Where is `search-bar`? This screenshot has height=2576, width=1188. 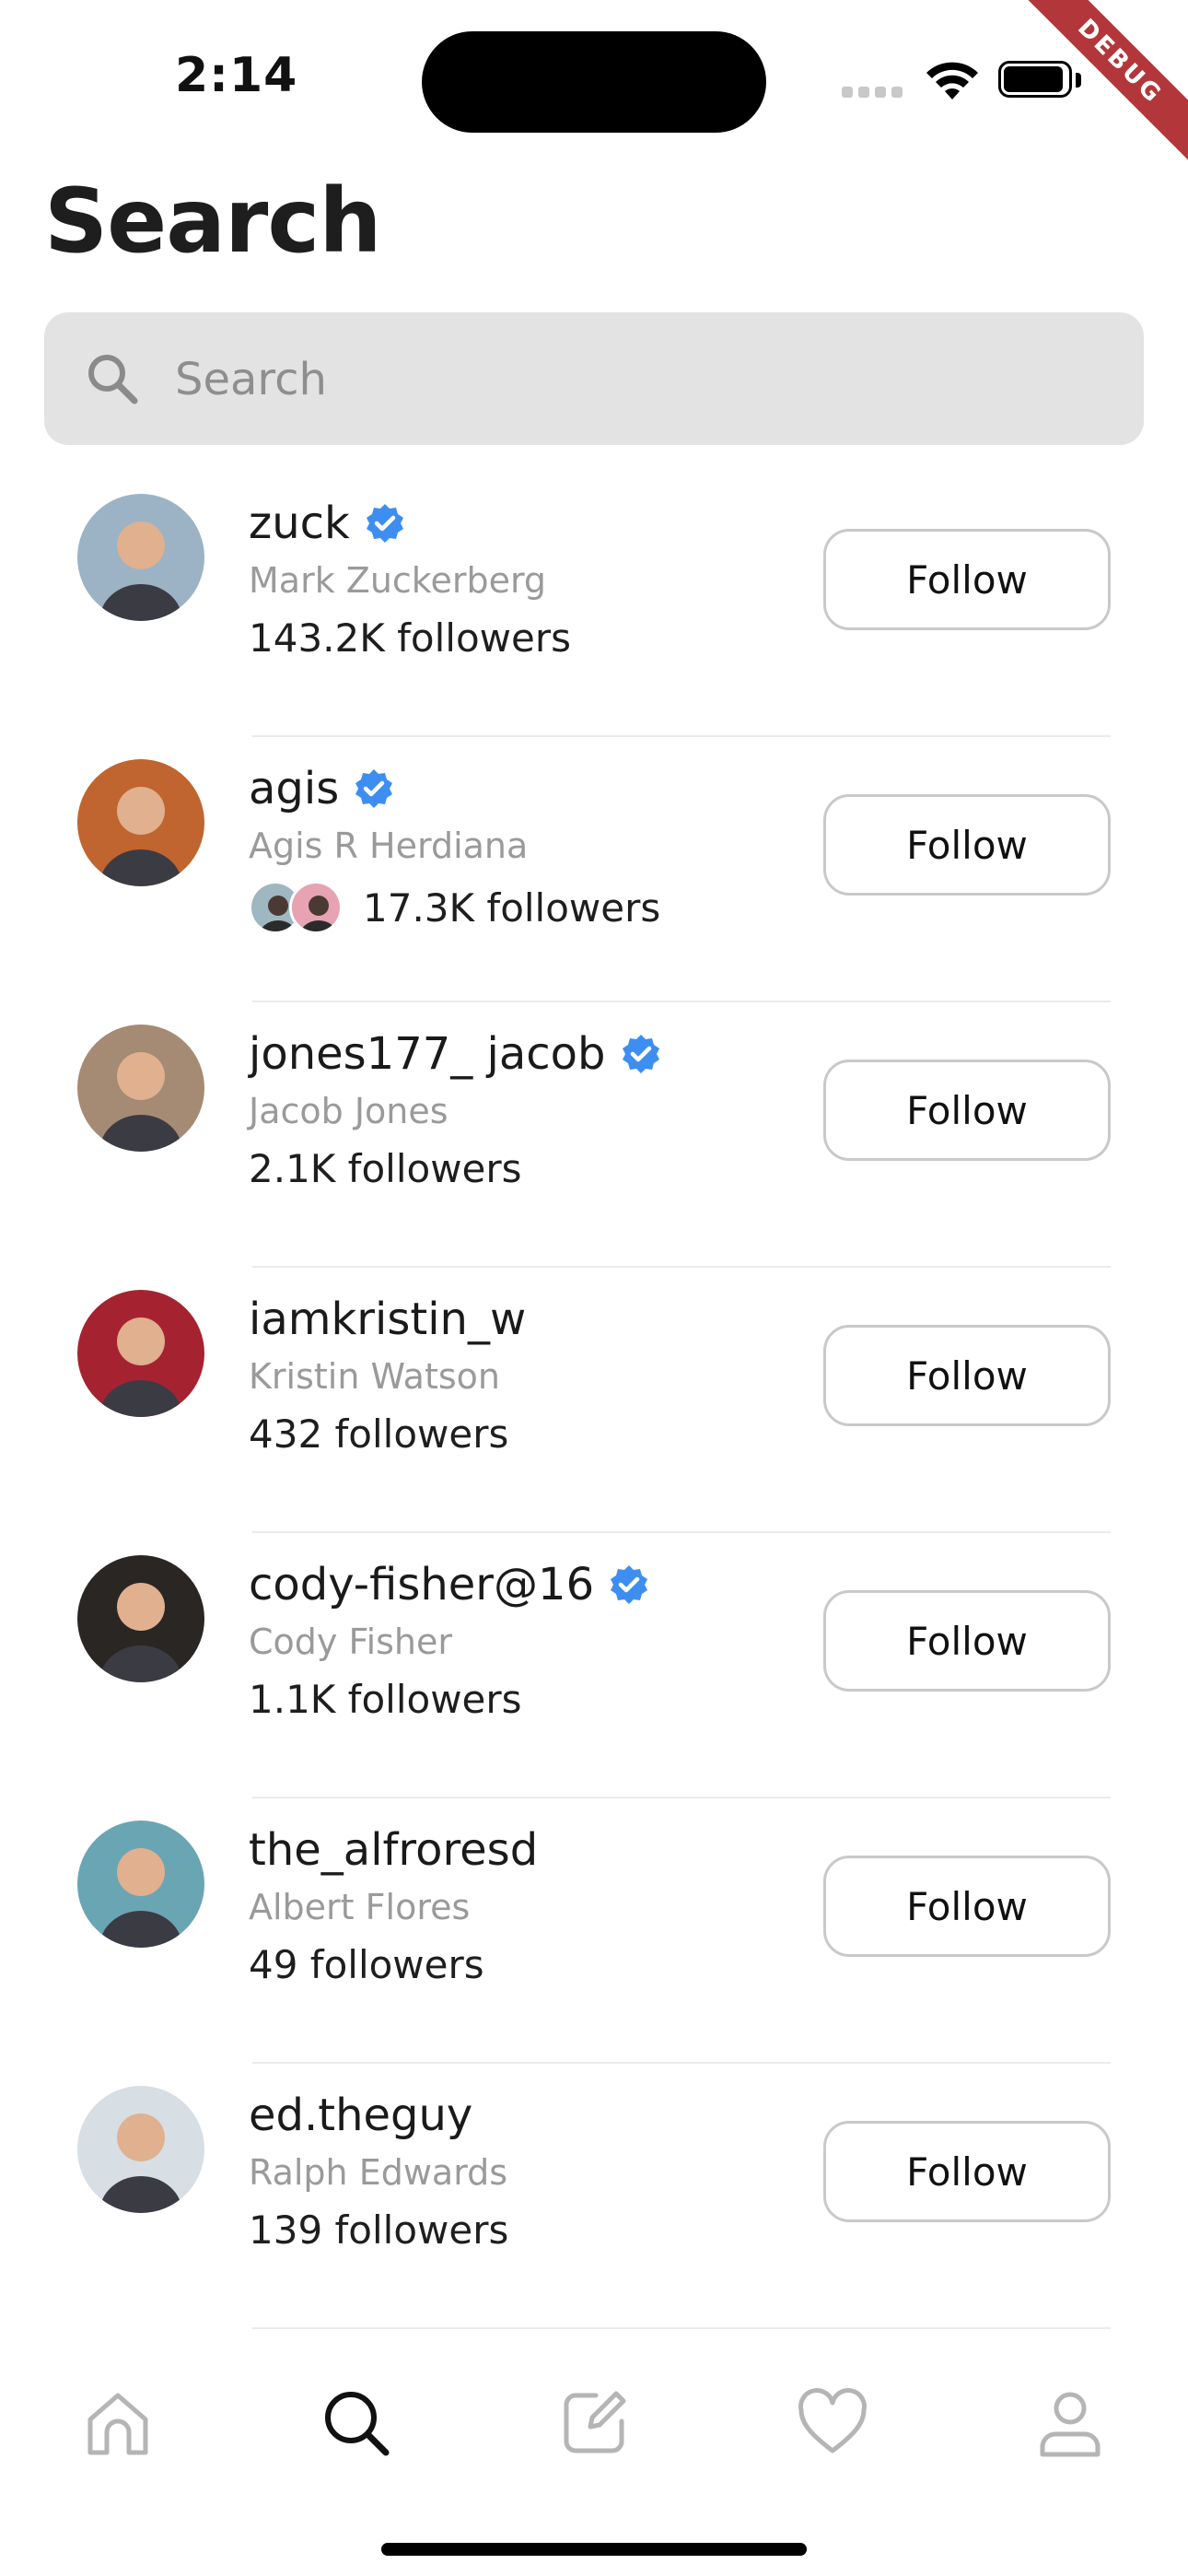 search-bar is located at coordinates (594, 378).